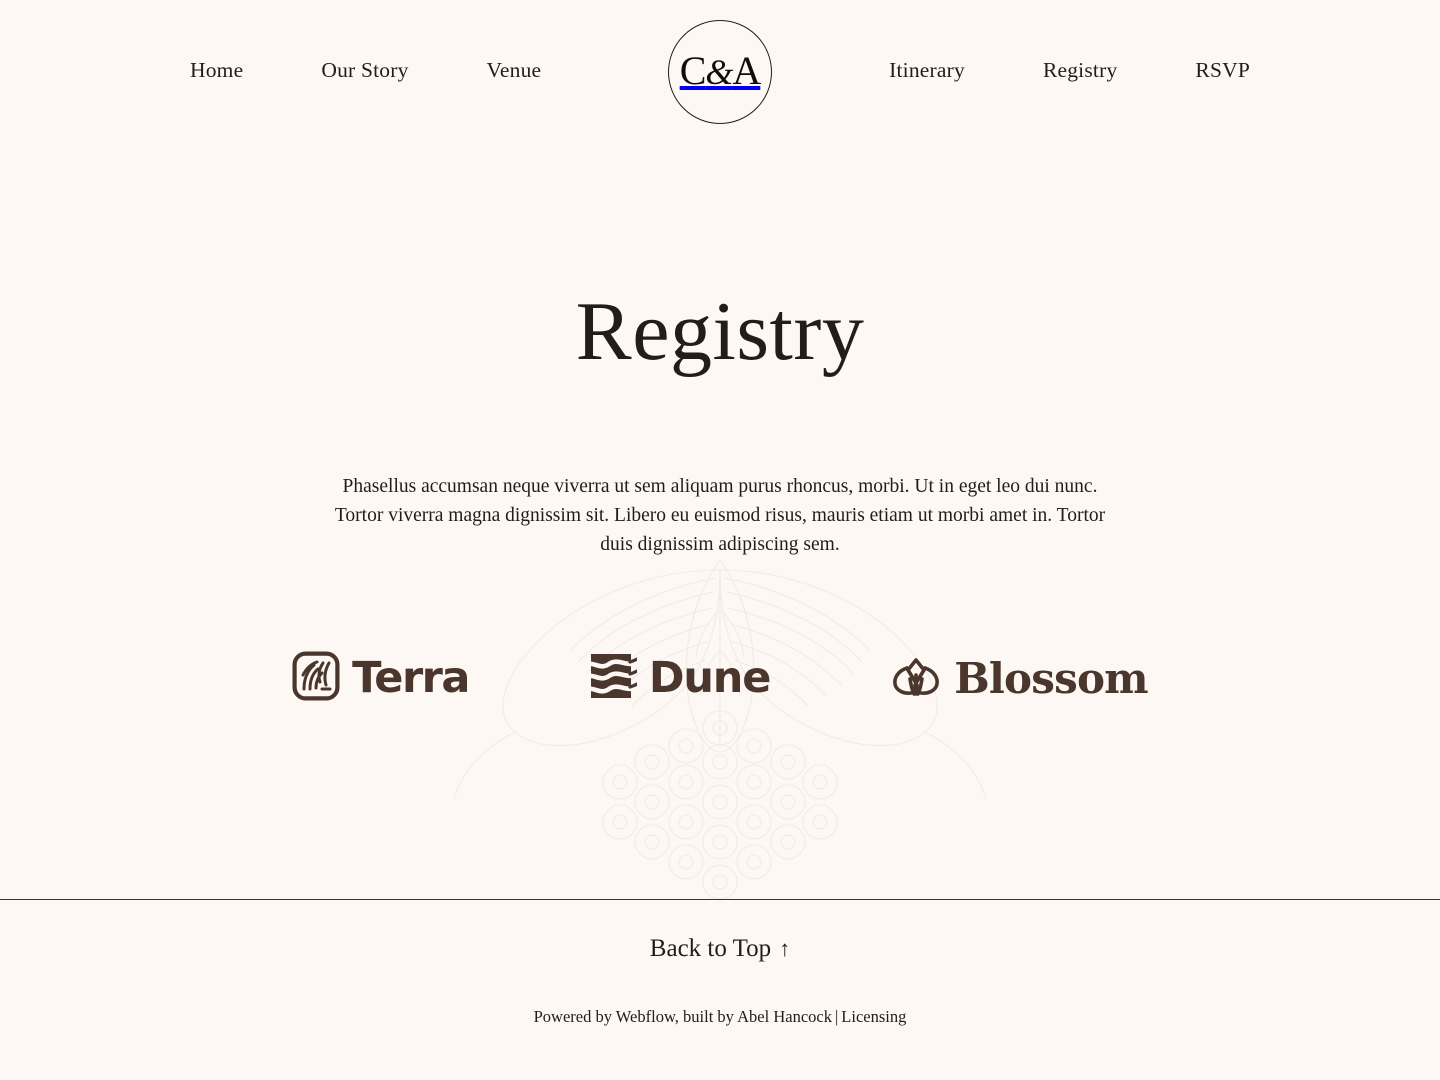  I want to click on monogram-logo: C&A, so click(720, 72).